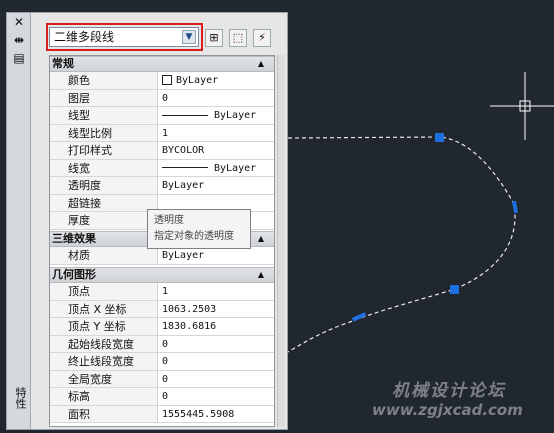 This screenshot has height=433, width=554. What do you see at coordinates (104, 80) in the screenshot?
I see `property-label: 颜色` at bounding box center [104, 80].